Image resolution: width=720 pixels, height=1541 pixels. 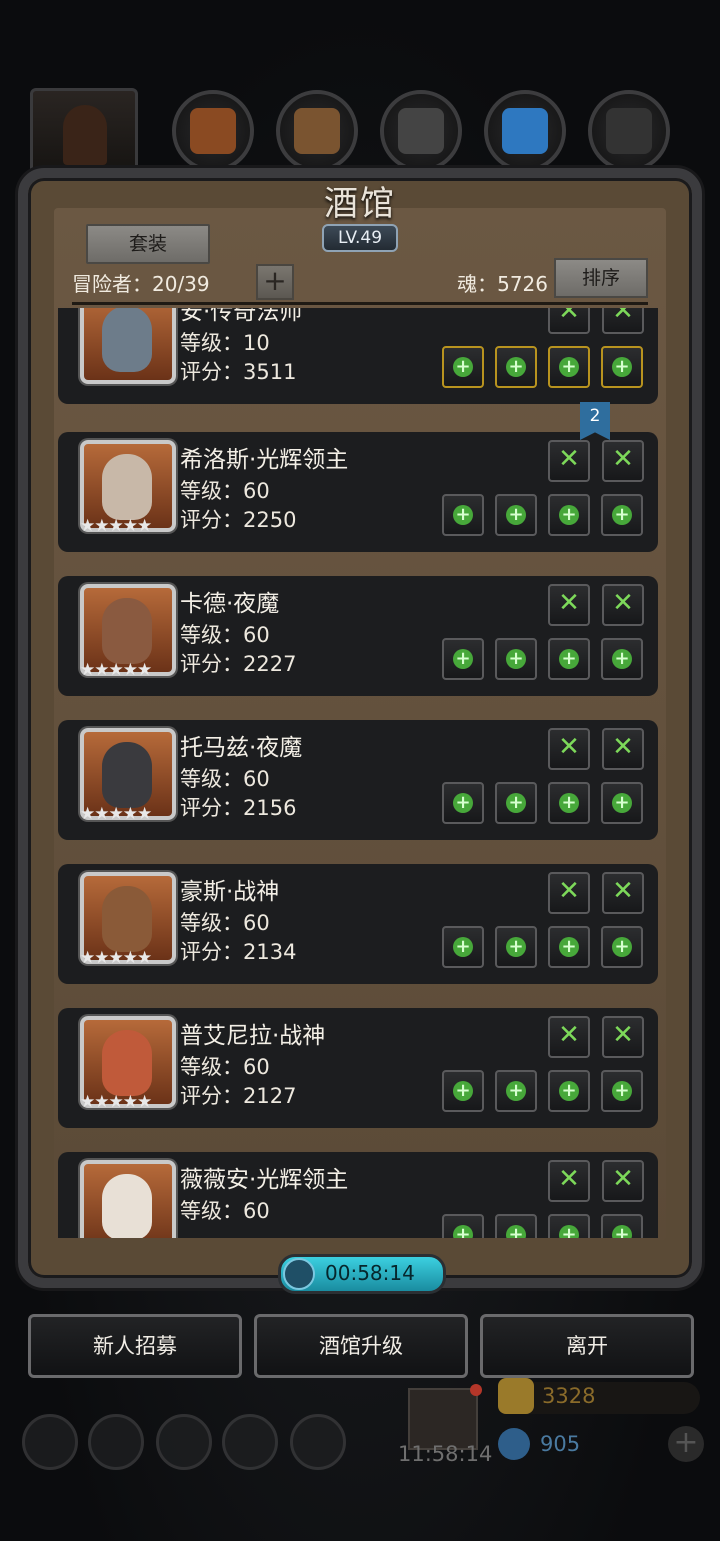 What do you see at coordinates (525, 131) in the screenshot?
I see `blue-crystal-icon` at bounding box center [525, 131].